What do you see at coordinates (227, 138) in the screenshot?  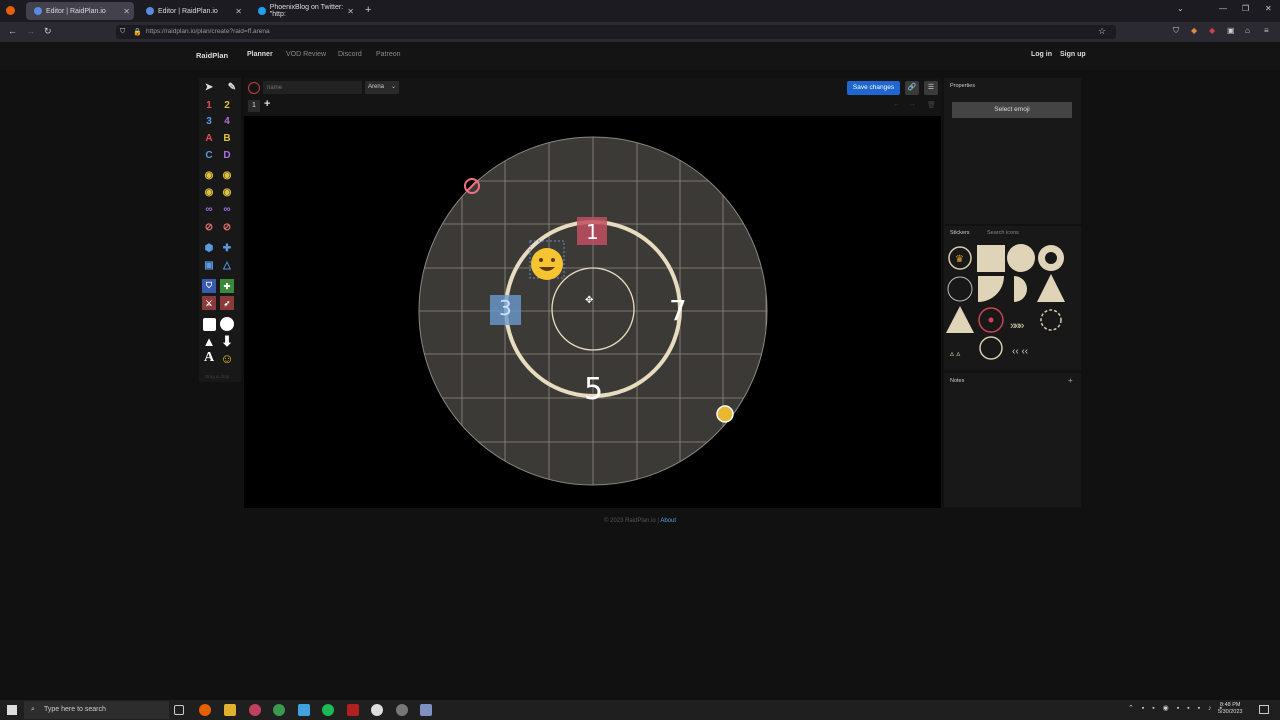 I see `waymark-b-icon: B` at bounding box center [227, 138].